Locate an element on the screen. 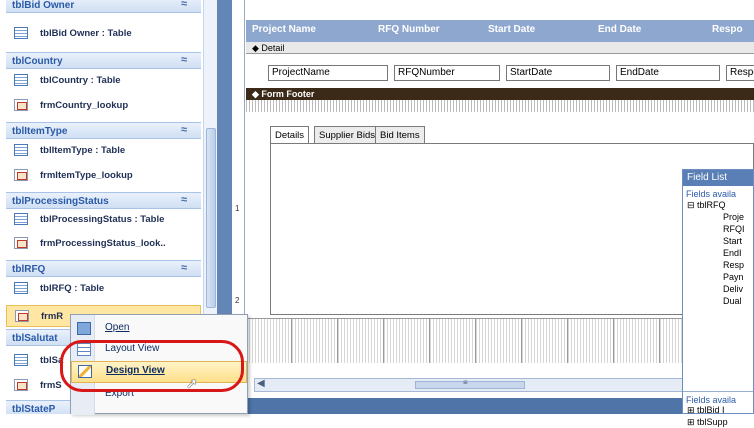 This screenshot has height=428, width=754. nav-group-label: tblSalutat is located at coordinates (35, 338).